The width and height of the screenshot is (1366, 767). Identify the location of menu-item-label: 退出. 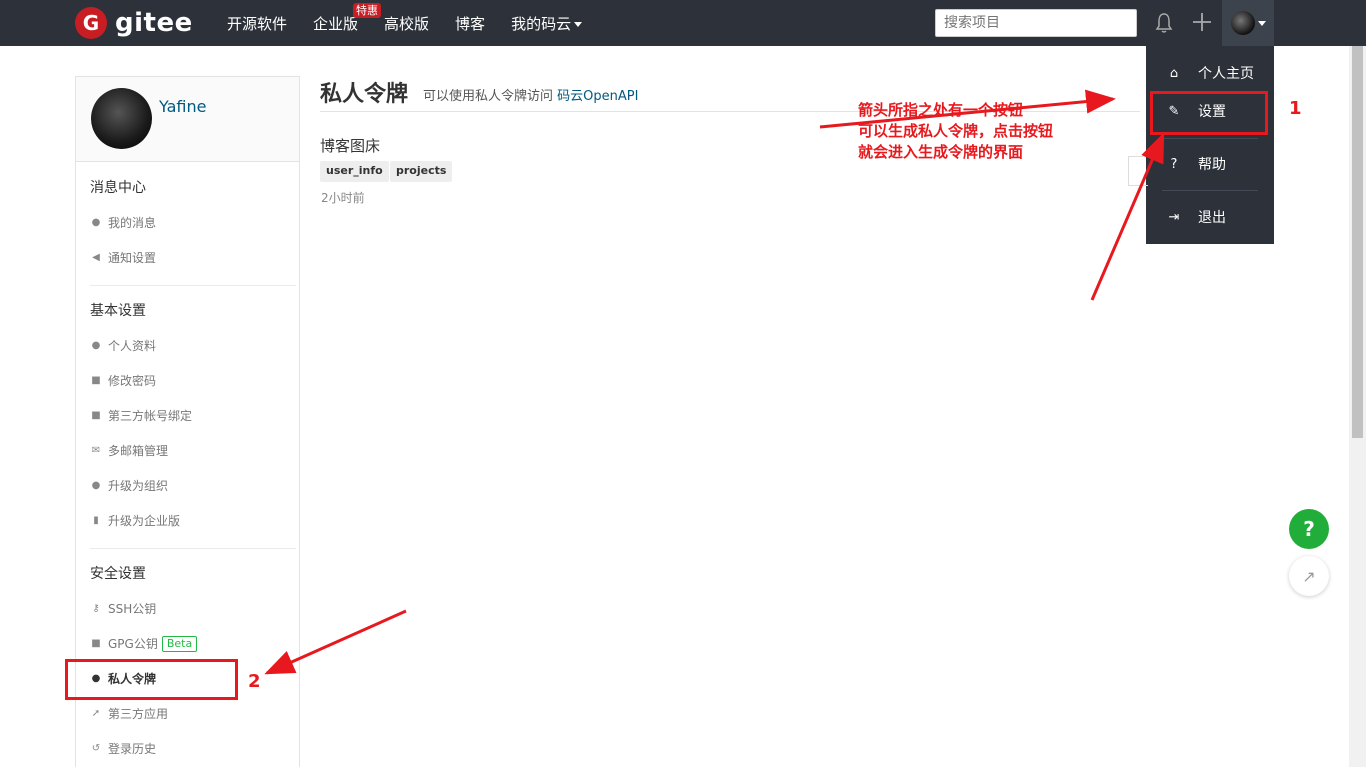
(1212, 218).